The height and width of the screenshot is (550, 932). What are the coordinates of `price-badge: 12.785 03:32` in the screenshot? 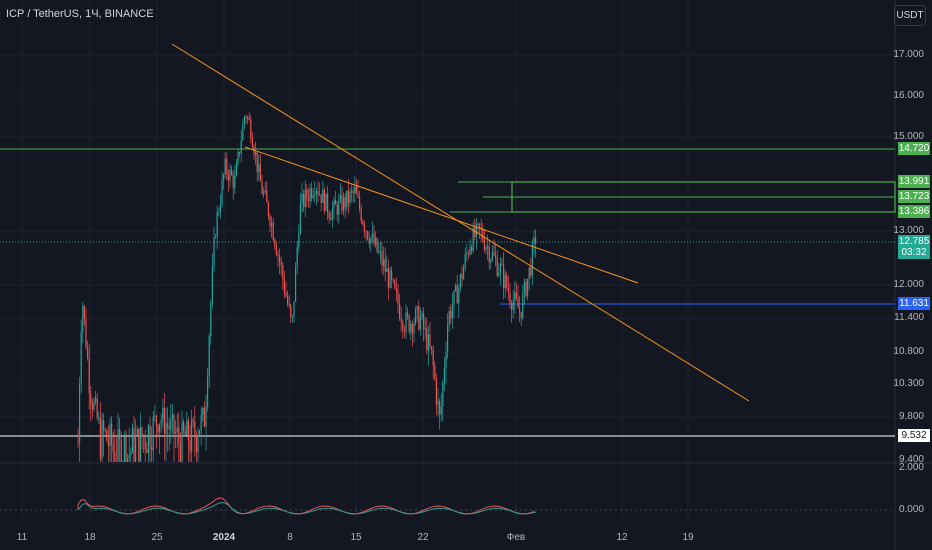 It's located at (914, 247).